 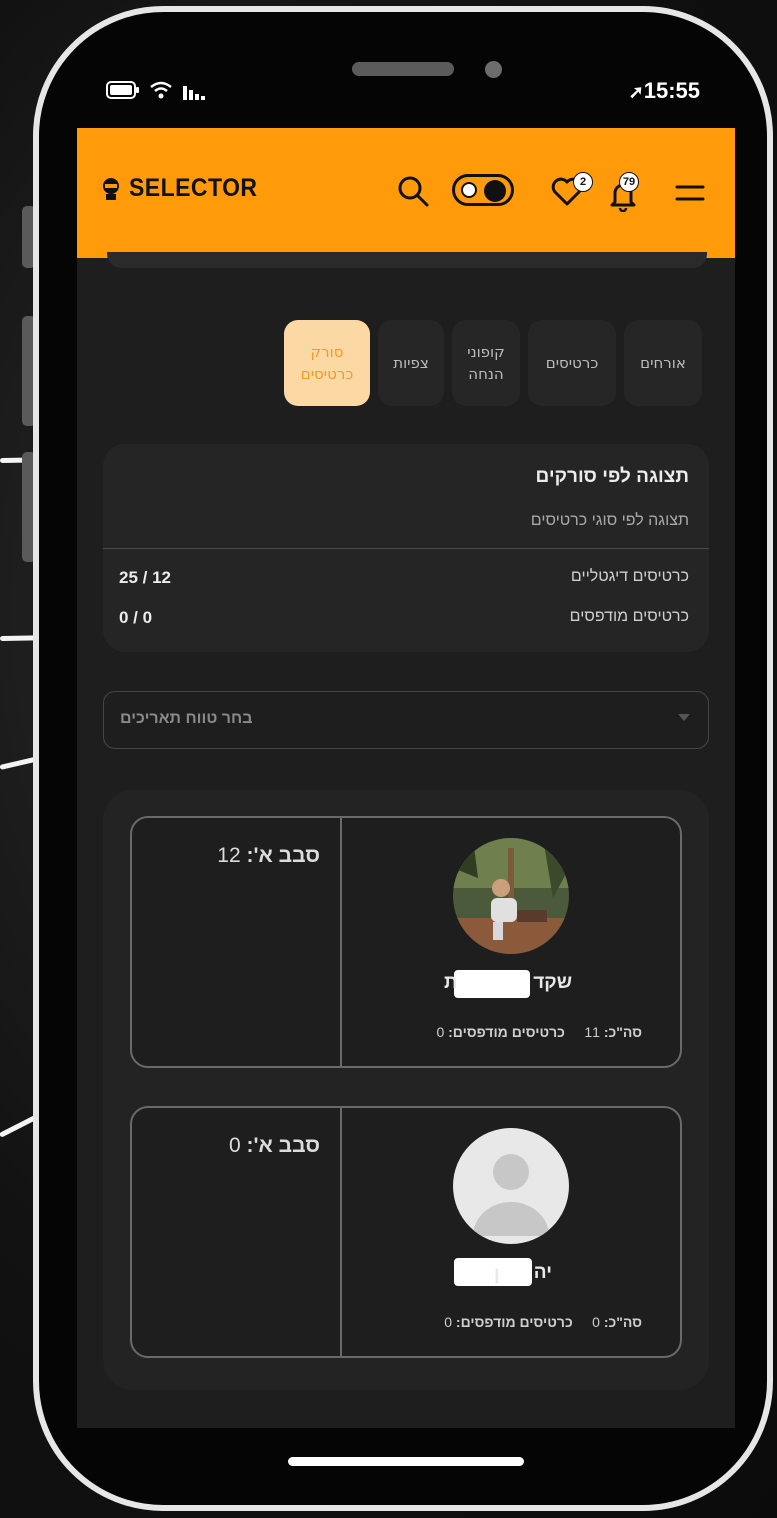 What do you see at coordinates (592, 1032) in the screenshot?
I see `total-value: 11` at bounding box center [592, 1032].